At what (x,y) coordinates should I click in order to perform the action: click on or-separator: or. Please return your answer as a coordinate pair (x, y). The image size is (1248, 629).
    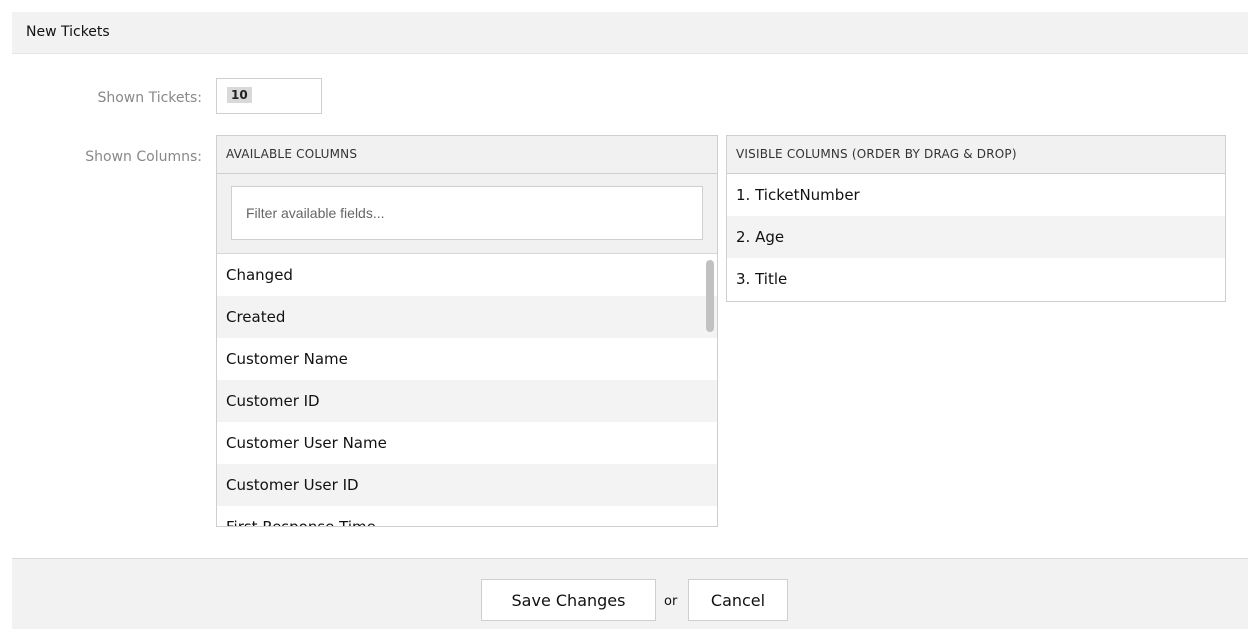
    Looking at the image, I should click on (671, 601).